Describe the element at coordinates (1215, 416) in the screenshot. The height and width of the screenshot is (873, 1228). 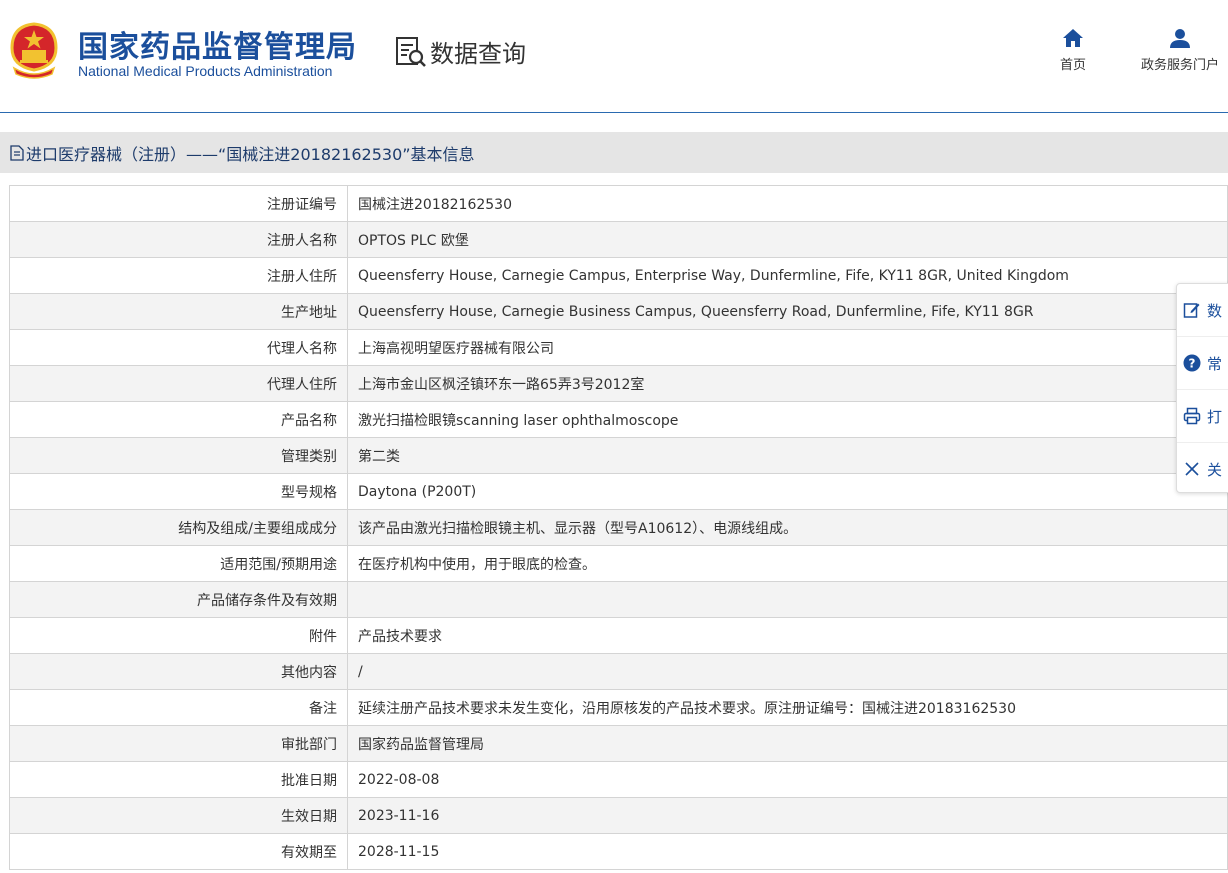
I see `float-menu-print-label: 打` at that location.